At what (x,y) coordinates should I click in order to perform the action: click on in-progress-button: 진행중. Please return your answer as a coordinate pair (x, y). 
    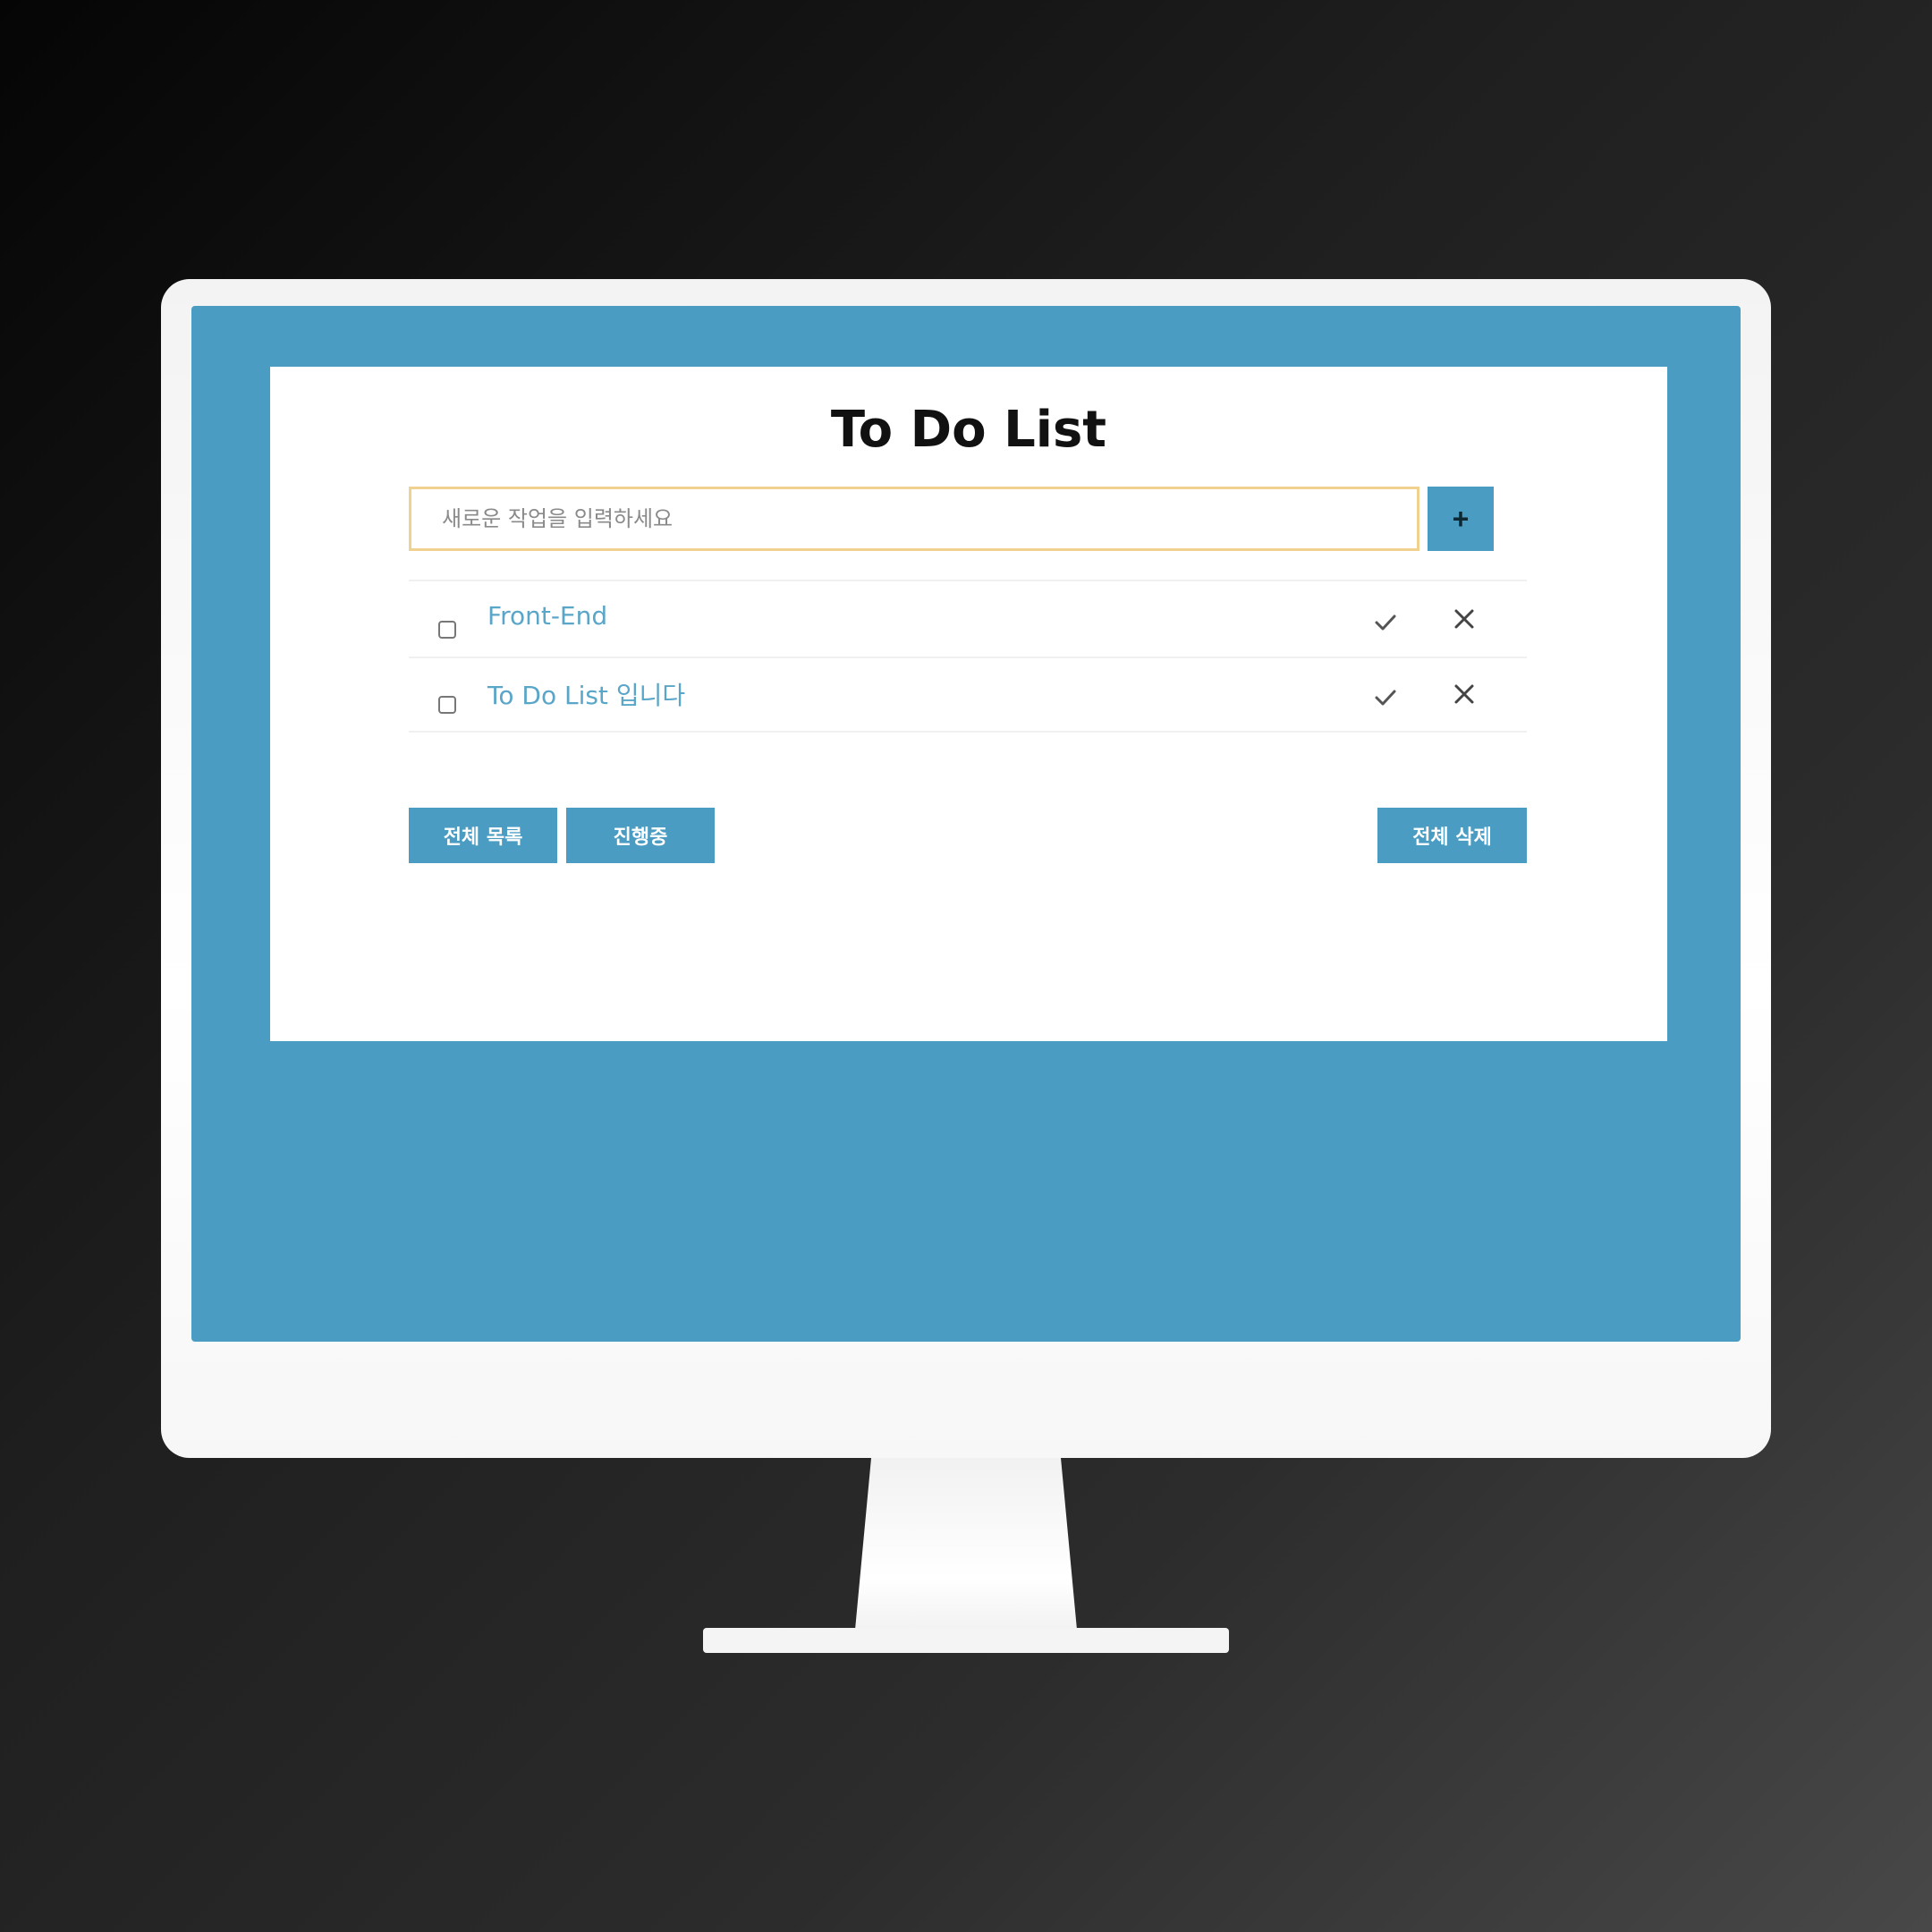
    Looking at the image, I should click on (640, 835).